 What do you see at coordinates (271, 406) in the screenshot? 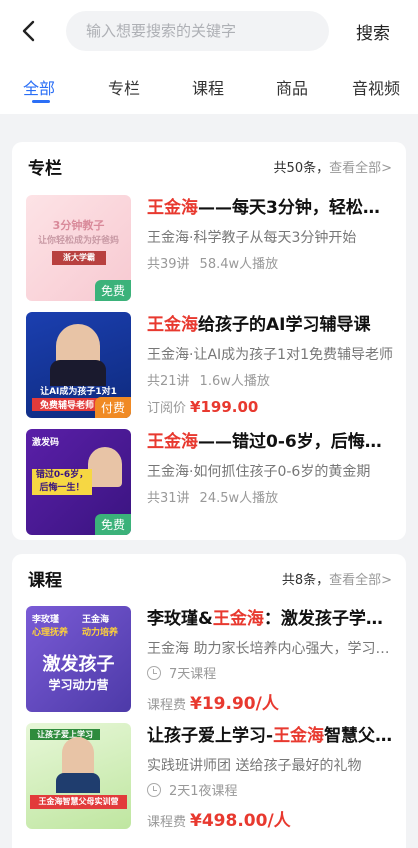
I see `price-line: 订阅价 ¥199.00` at bounding box center [271, 406].